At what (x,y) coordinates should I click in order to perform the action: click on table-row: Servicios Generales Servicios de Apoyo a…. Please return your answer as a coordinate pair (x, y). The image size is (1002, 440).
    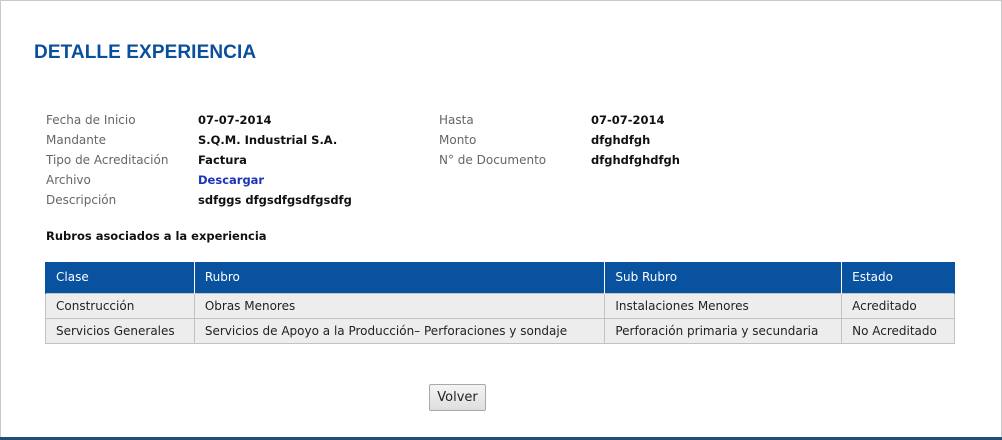
    Looking at the image, I should click on (500, 330).